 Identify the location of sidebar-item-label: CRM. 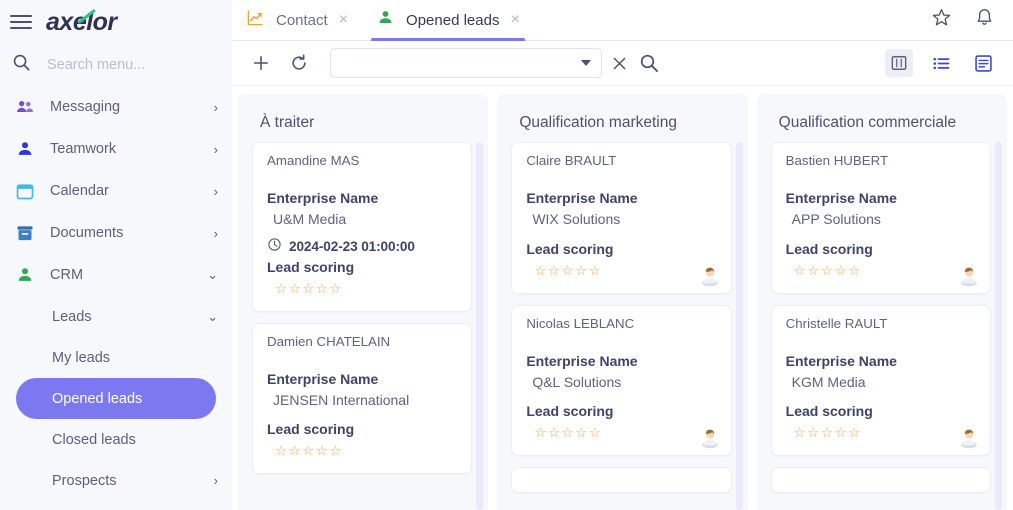
(67, 275).